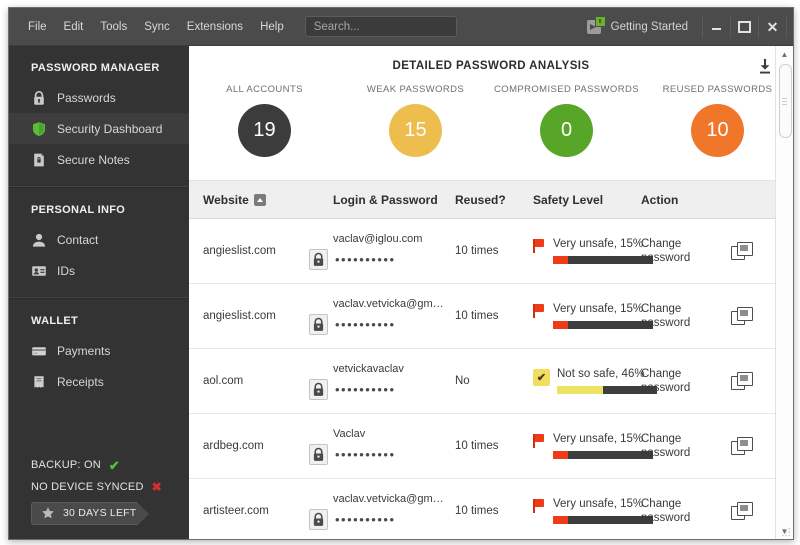 The width and height of the screenshot is (800, 545). I want to click on column-header-action: Action, so click(686, 200).